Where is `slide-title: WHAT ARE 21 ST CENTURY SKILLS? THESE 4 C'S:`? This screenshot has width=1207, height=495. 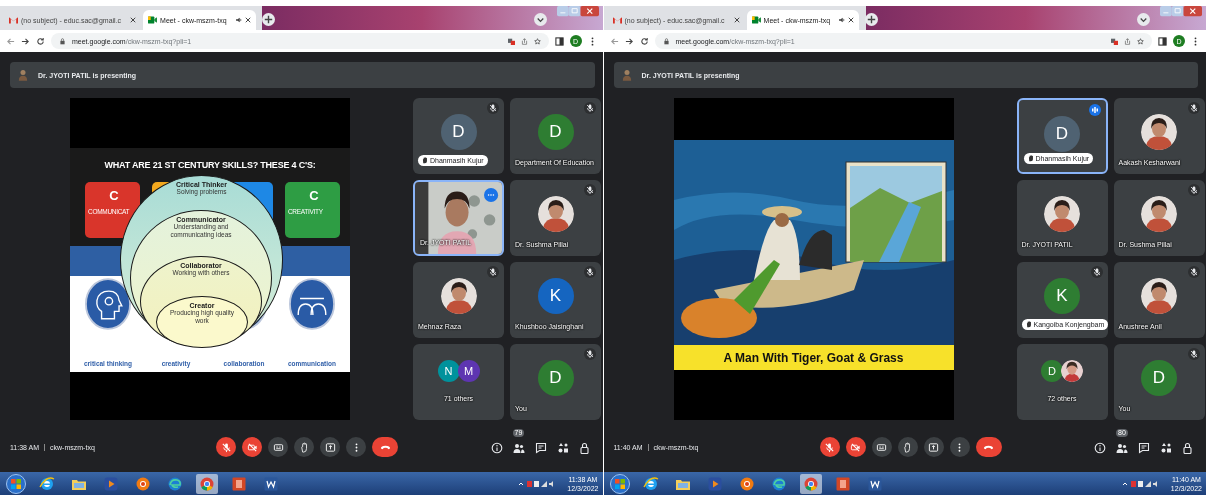
slide-title: WHAT ARE 21 ST CENTURY SKILLS? THESE 4 C'S: is located at coordinates (210, 165).